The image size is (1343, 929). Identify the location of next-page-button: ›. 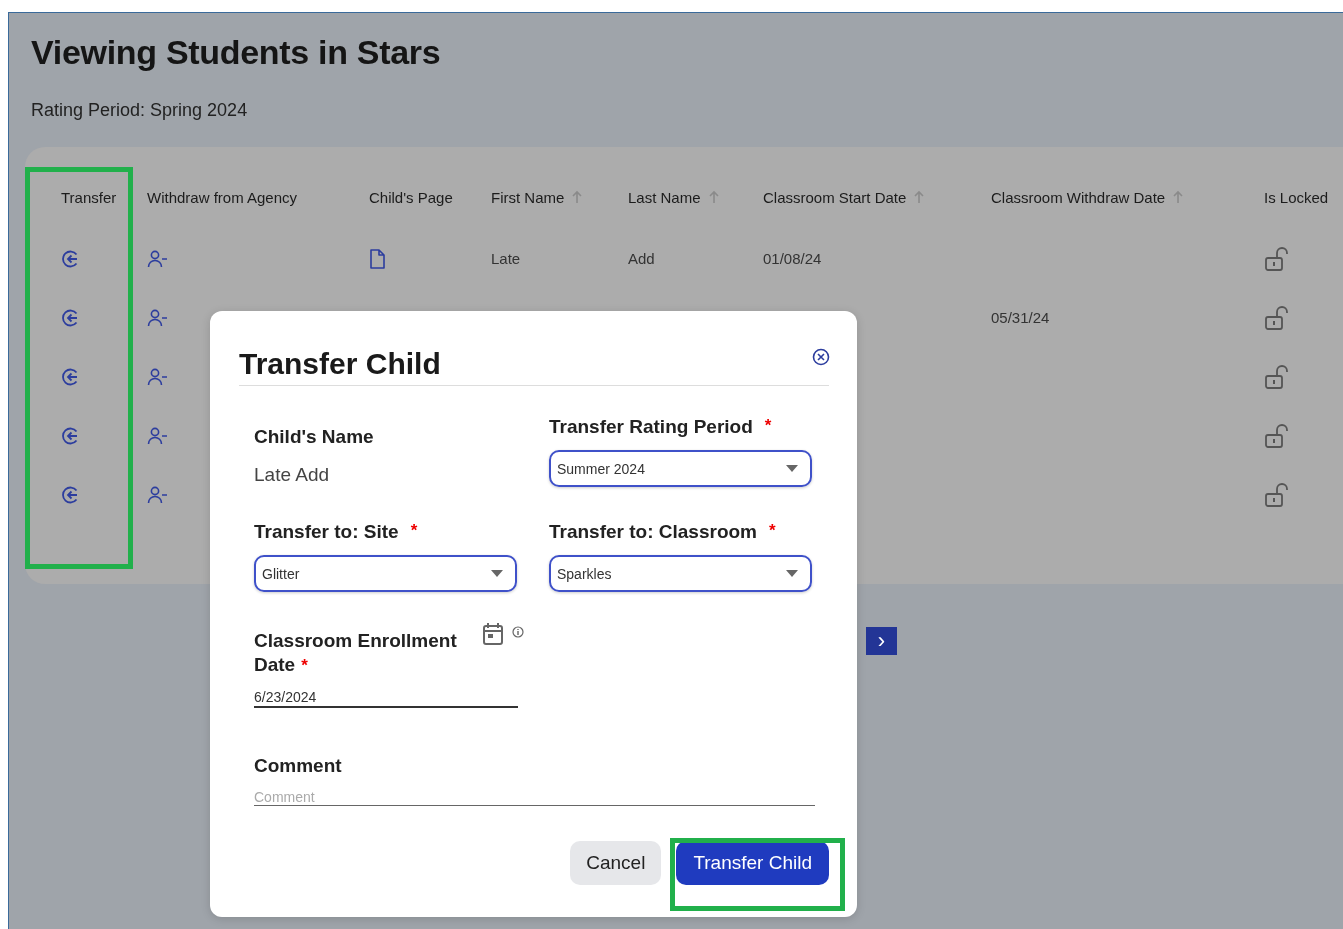
(881, 641).